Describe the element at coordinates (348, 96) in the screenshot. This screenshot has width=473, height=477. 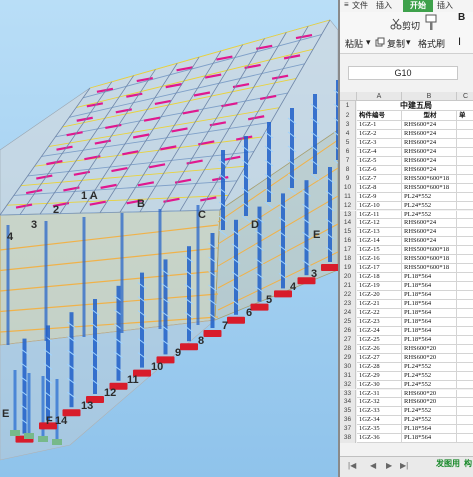
I see `select-all-corner` at that location.